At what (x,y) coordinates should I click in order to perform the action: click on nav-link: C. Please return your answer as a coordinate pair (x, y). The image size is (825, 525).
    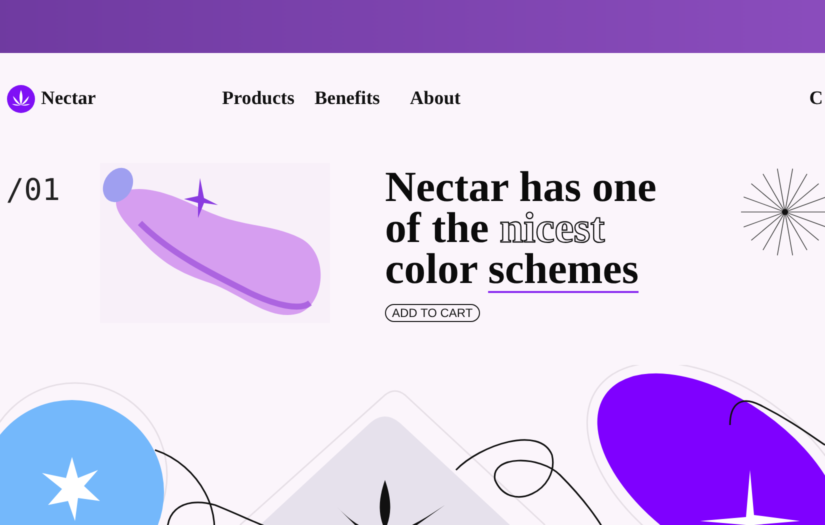
    Looking at the image, I should click on (816, 99).